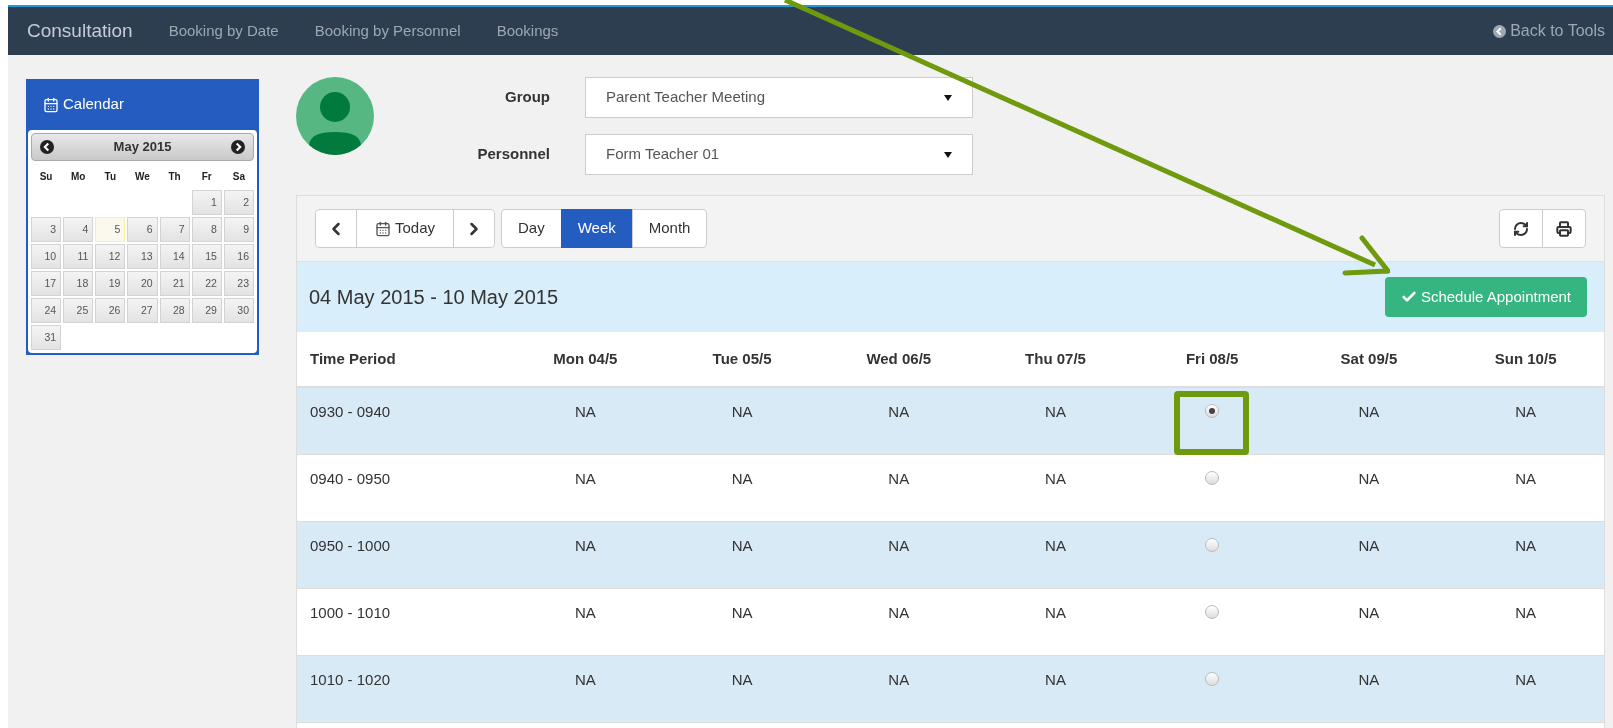  What do you see at coordinates (206, 177) in the screenshot?
I see `weekday-label: Fr` at bounding box center [206, 177].